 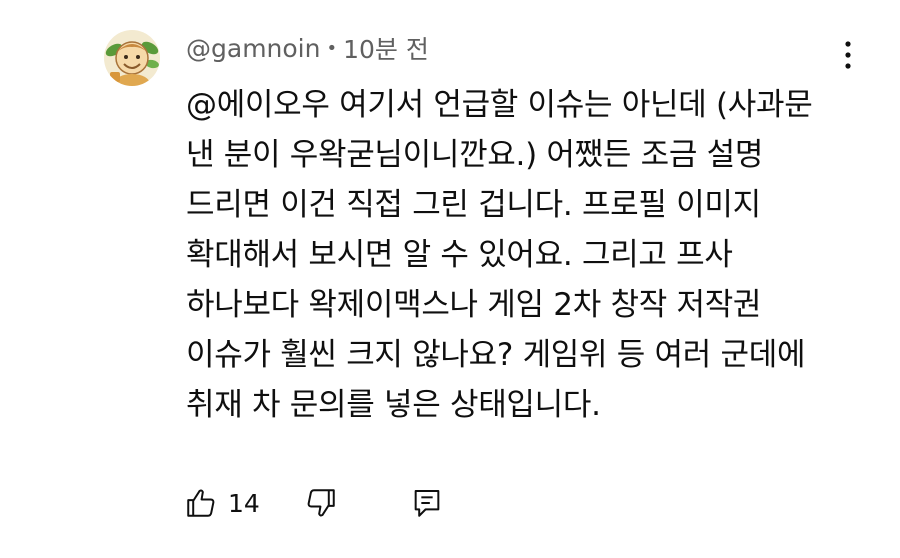 I want to click on comment-actions: 14, so click(x=314, y=503).